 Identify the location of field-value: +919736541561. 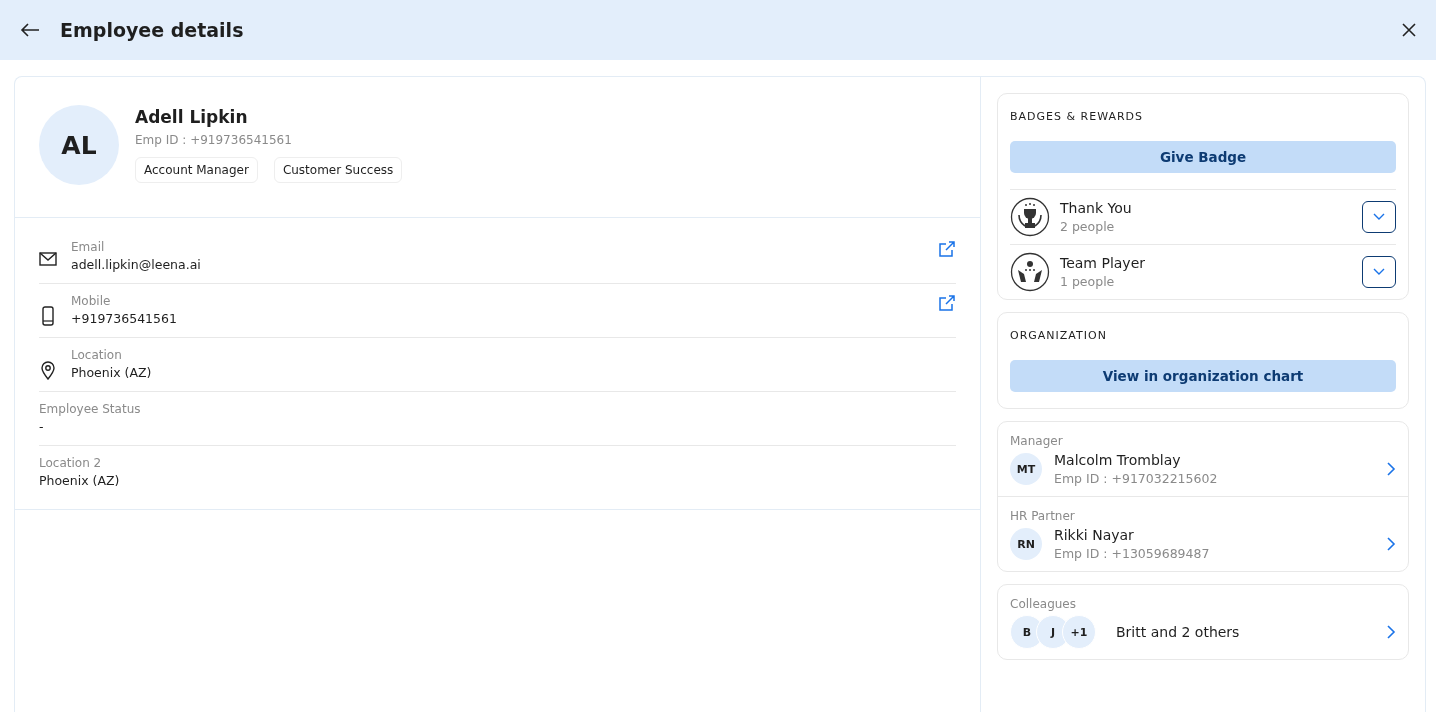
(124, 318).